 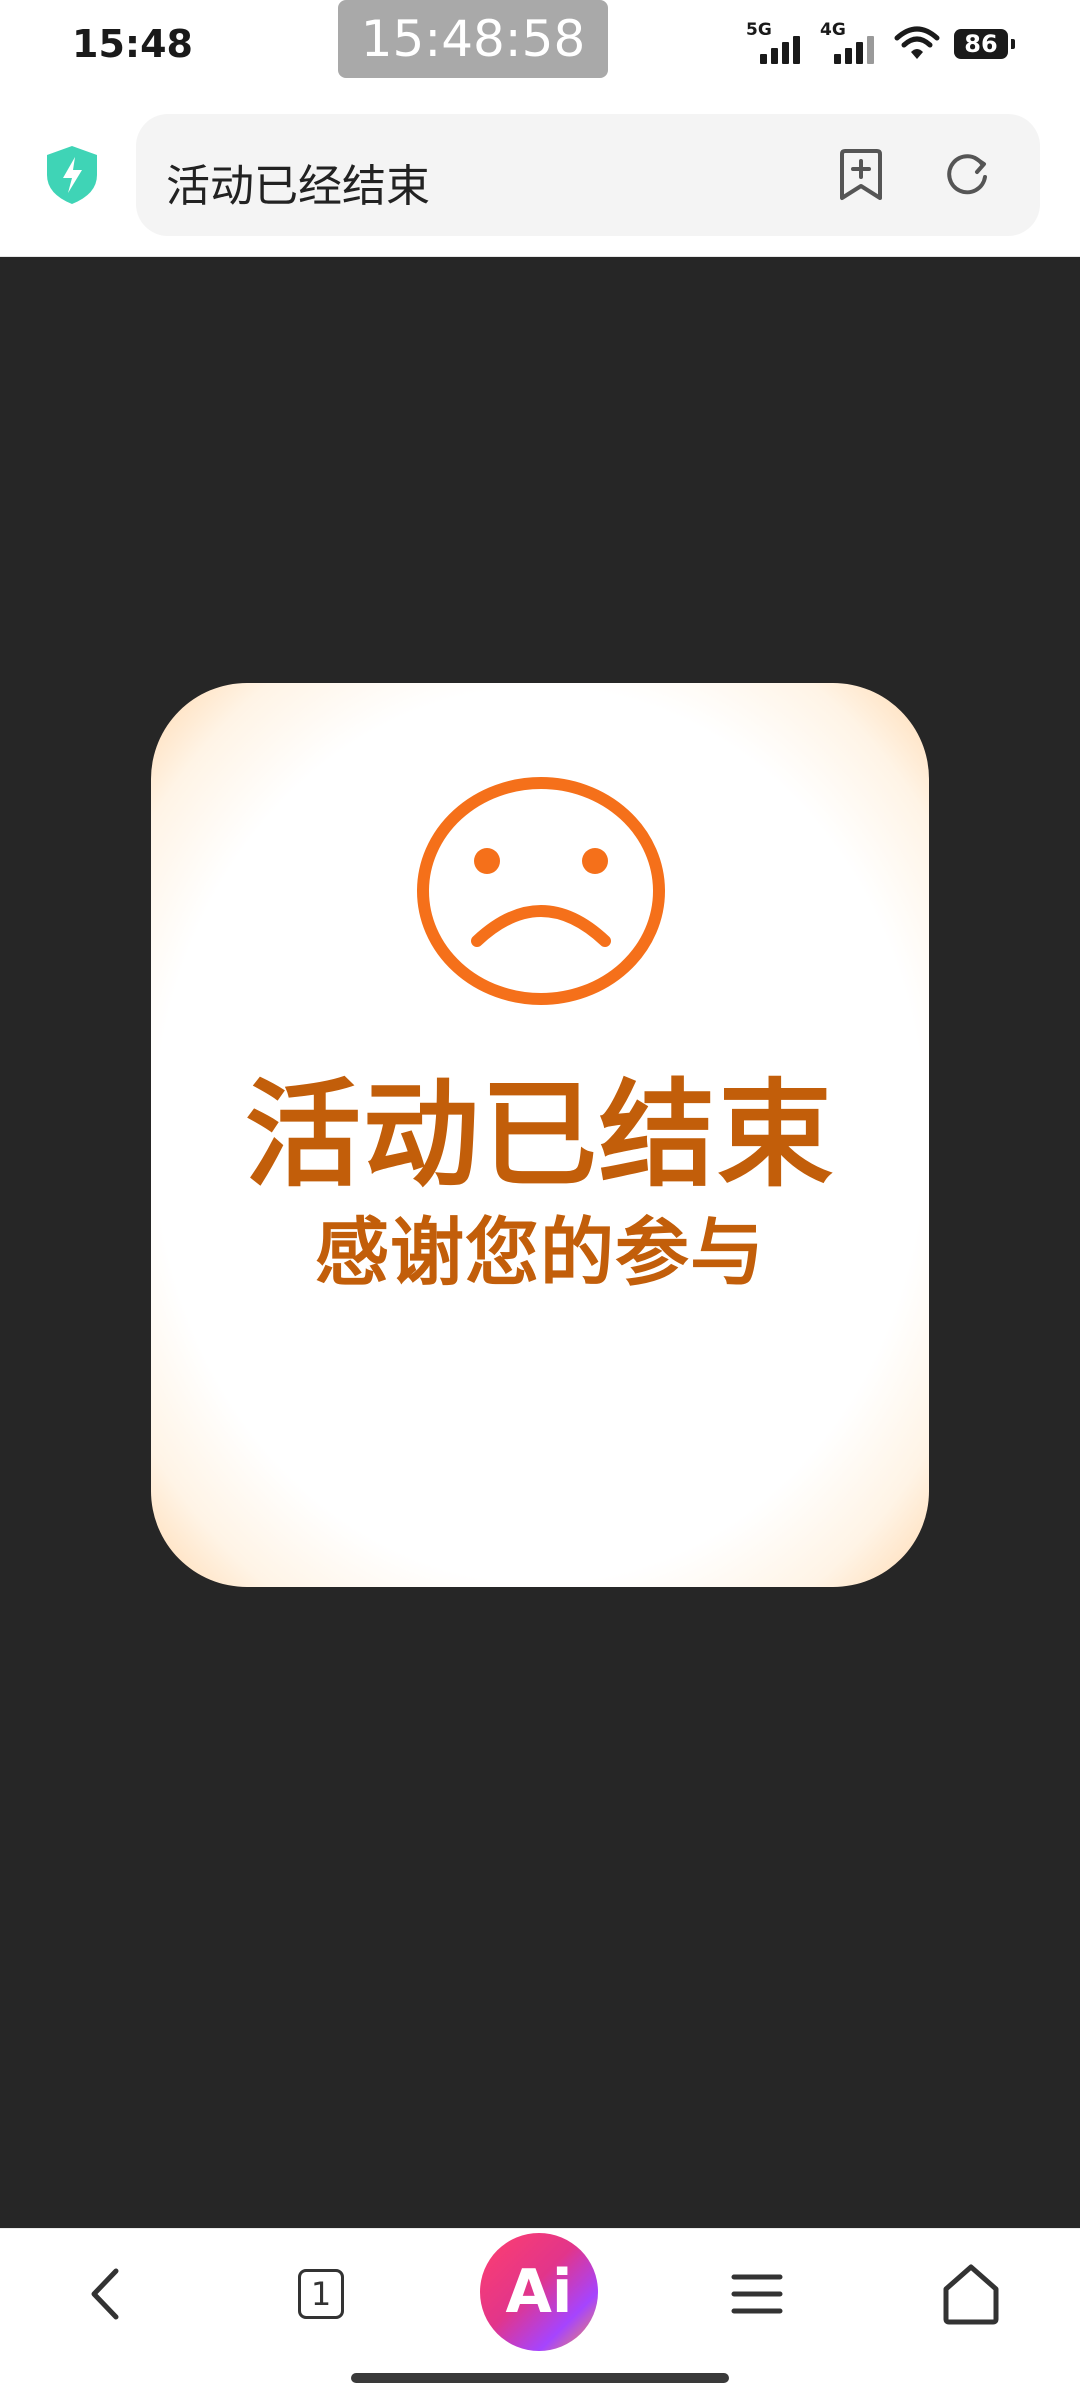 I want to click on address-area: 活动已经结束, so click(x=540, y=180).